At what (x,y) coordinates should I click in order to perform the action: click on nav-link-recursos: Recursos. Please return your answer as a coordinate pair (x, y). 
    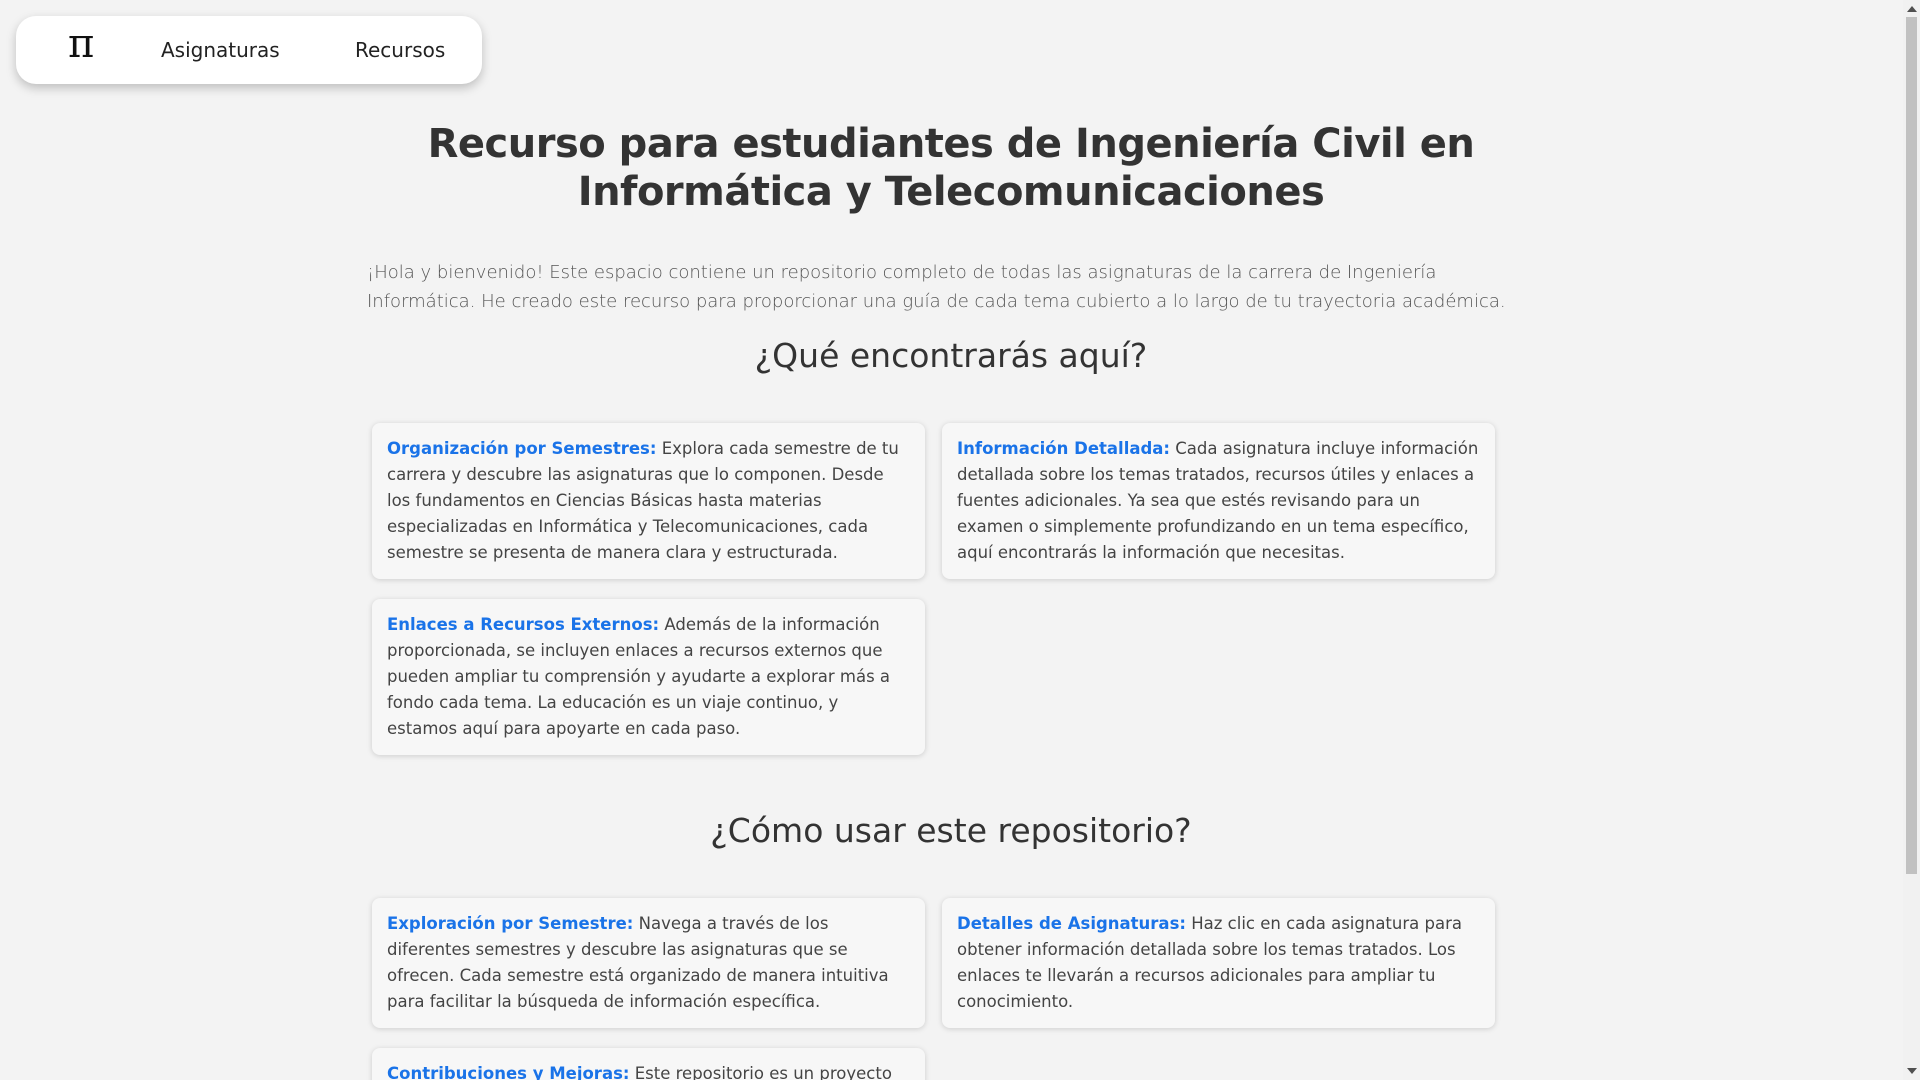
    Looking at the image, I should click on (400, 50).